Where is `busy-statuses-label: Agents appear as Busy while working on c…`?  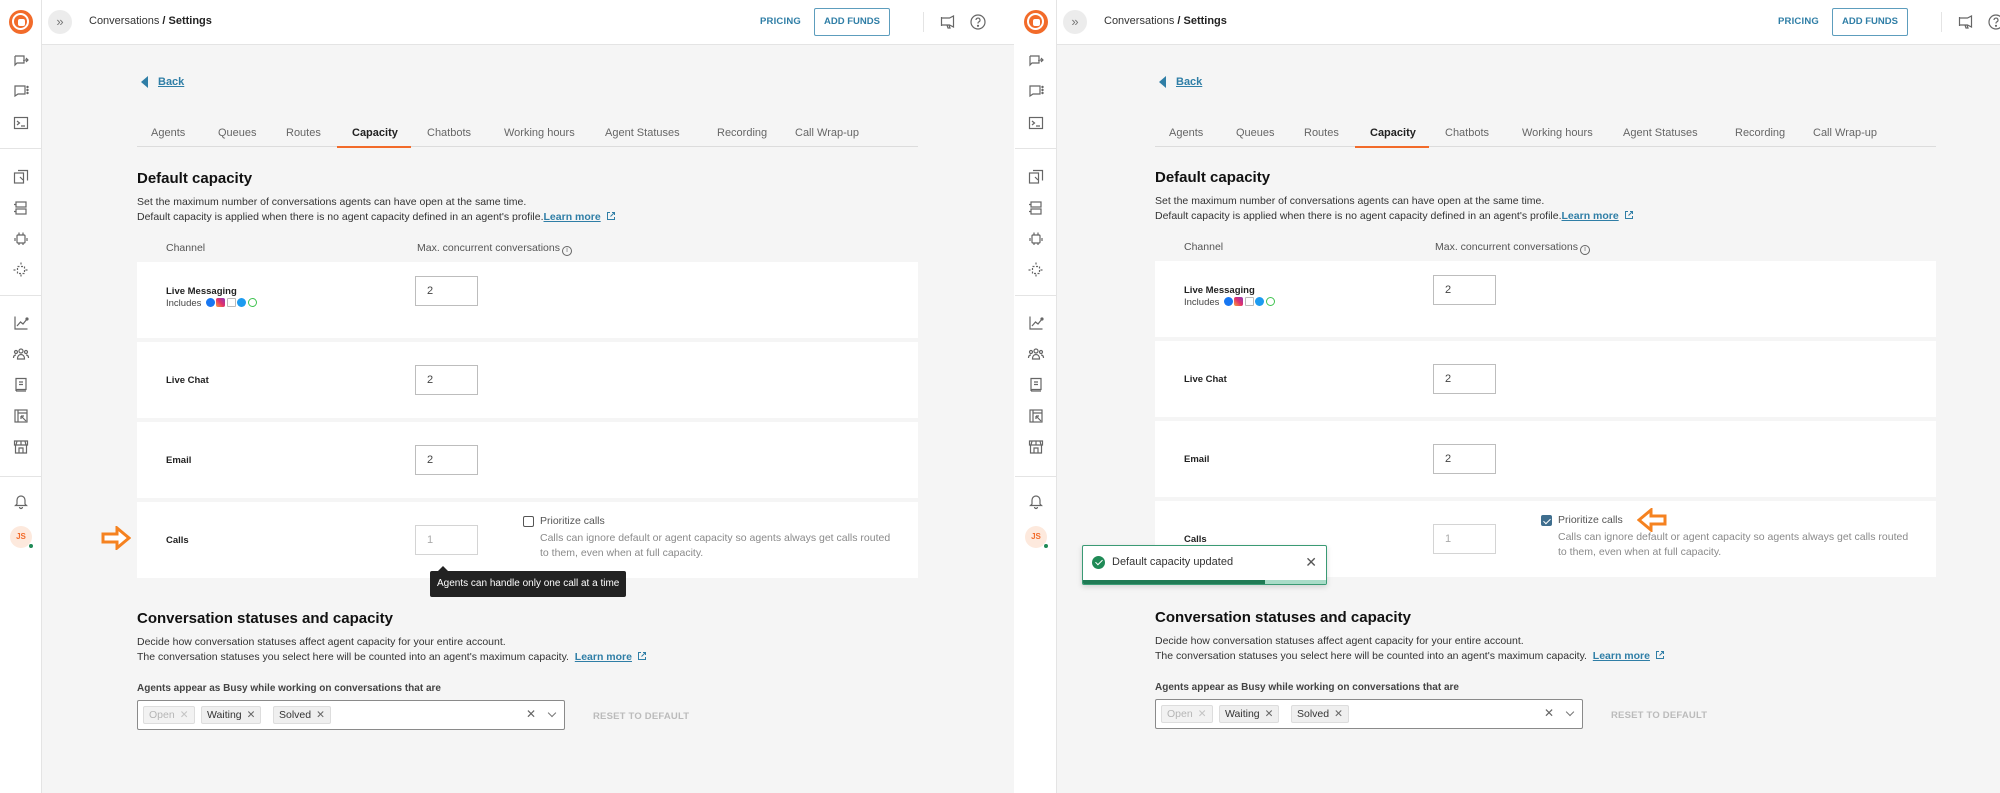
busy-statuses-label: Agents appear as Busy while working on c… is located at coordinates (289, 688).